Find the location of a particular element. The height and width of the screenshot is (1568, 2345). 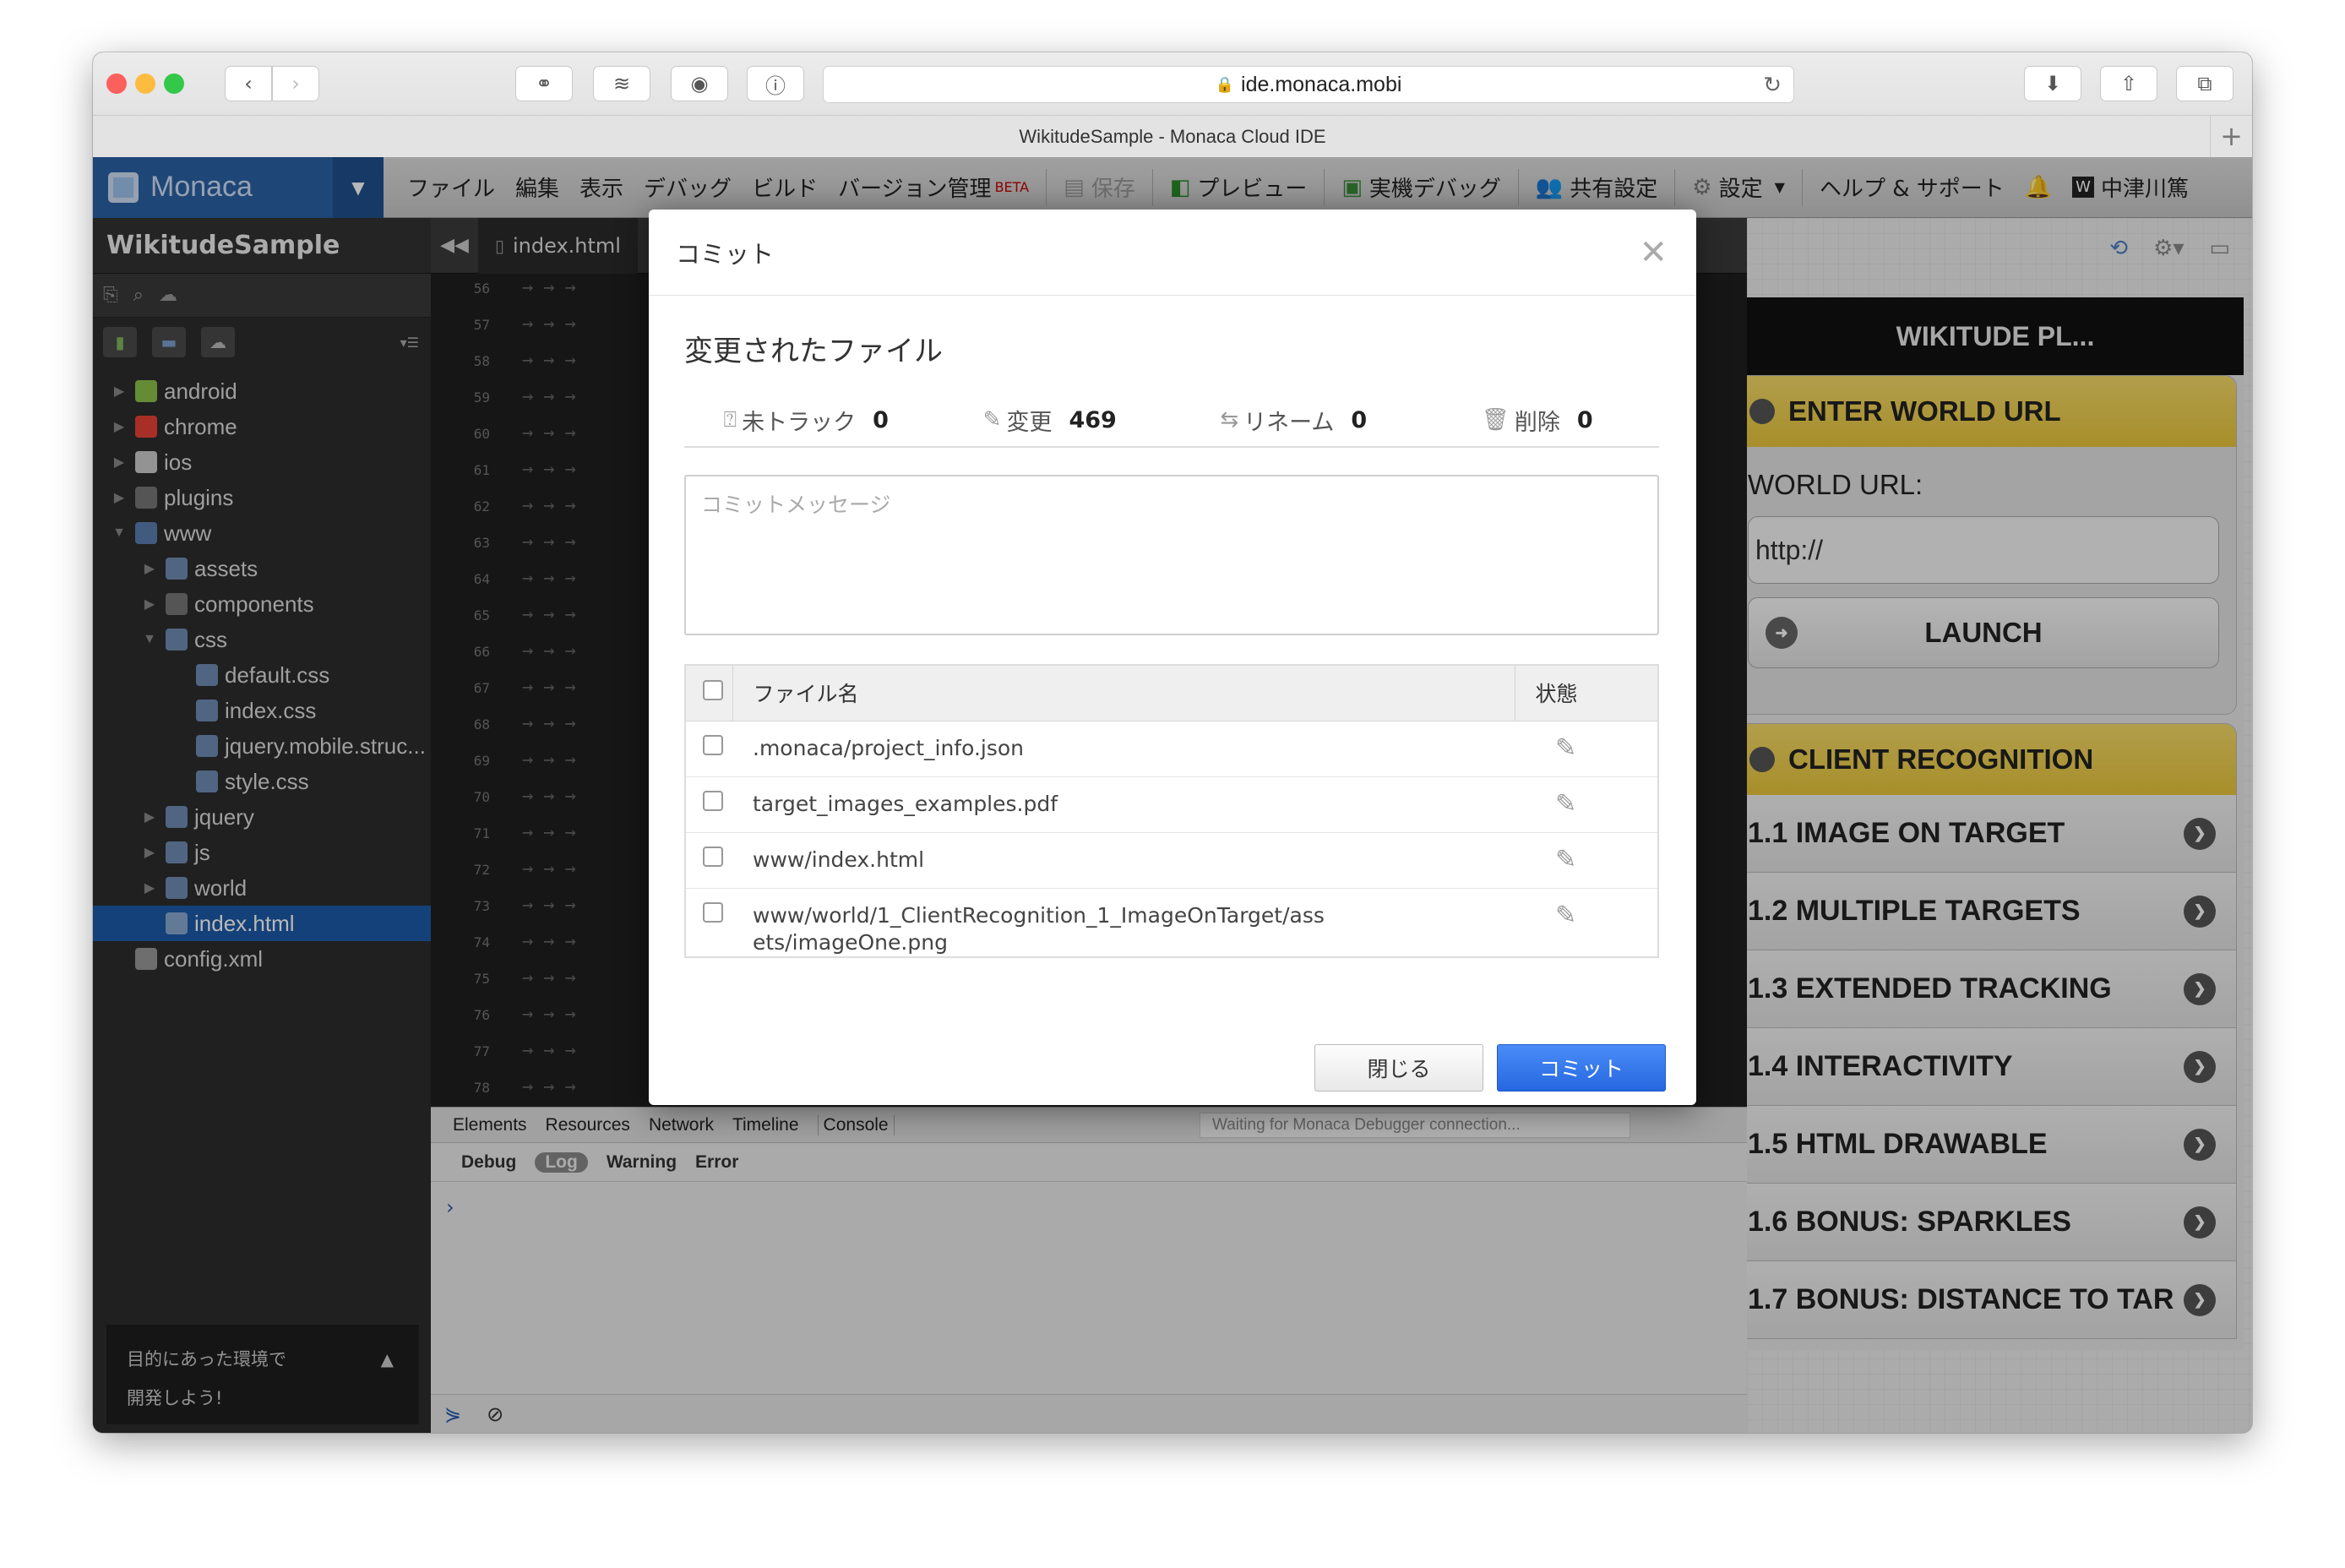

layers-button: ≋ is located at coordinates (621, 83).